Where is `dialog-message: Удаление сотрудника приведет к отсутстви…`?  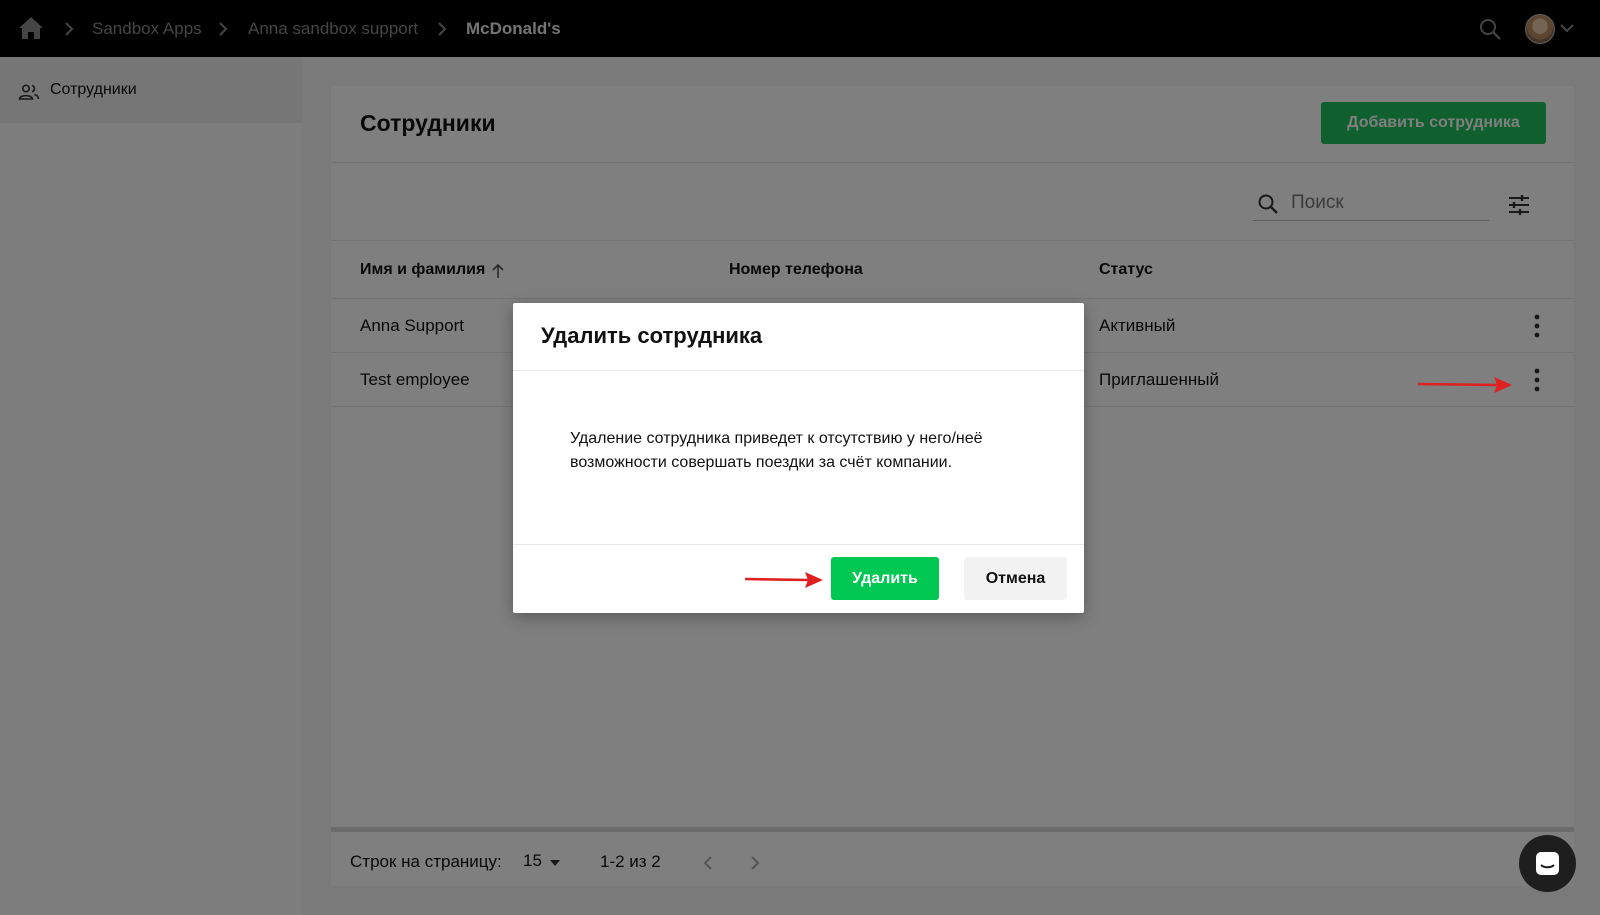 dialog-message: Удаление сотрудника приведет к отсутстви… is located at coordinates (776, 450).